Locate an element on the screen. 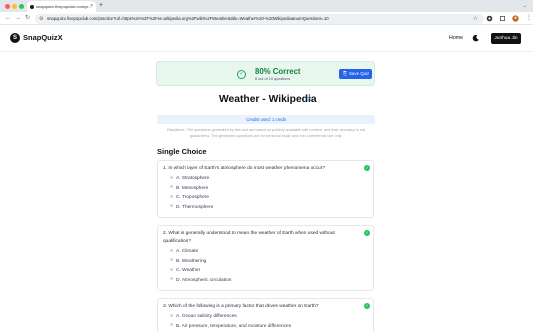 This screenshot has height=332, width=533. answer-option: A. Climate is located at coordinates (184, 251).